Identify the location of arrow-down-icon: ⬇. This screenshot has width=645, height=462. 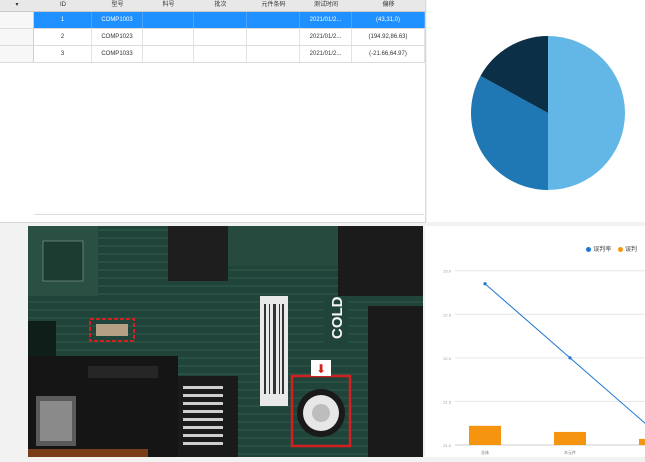
(321, 369).